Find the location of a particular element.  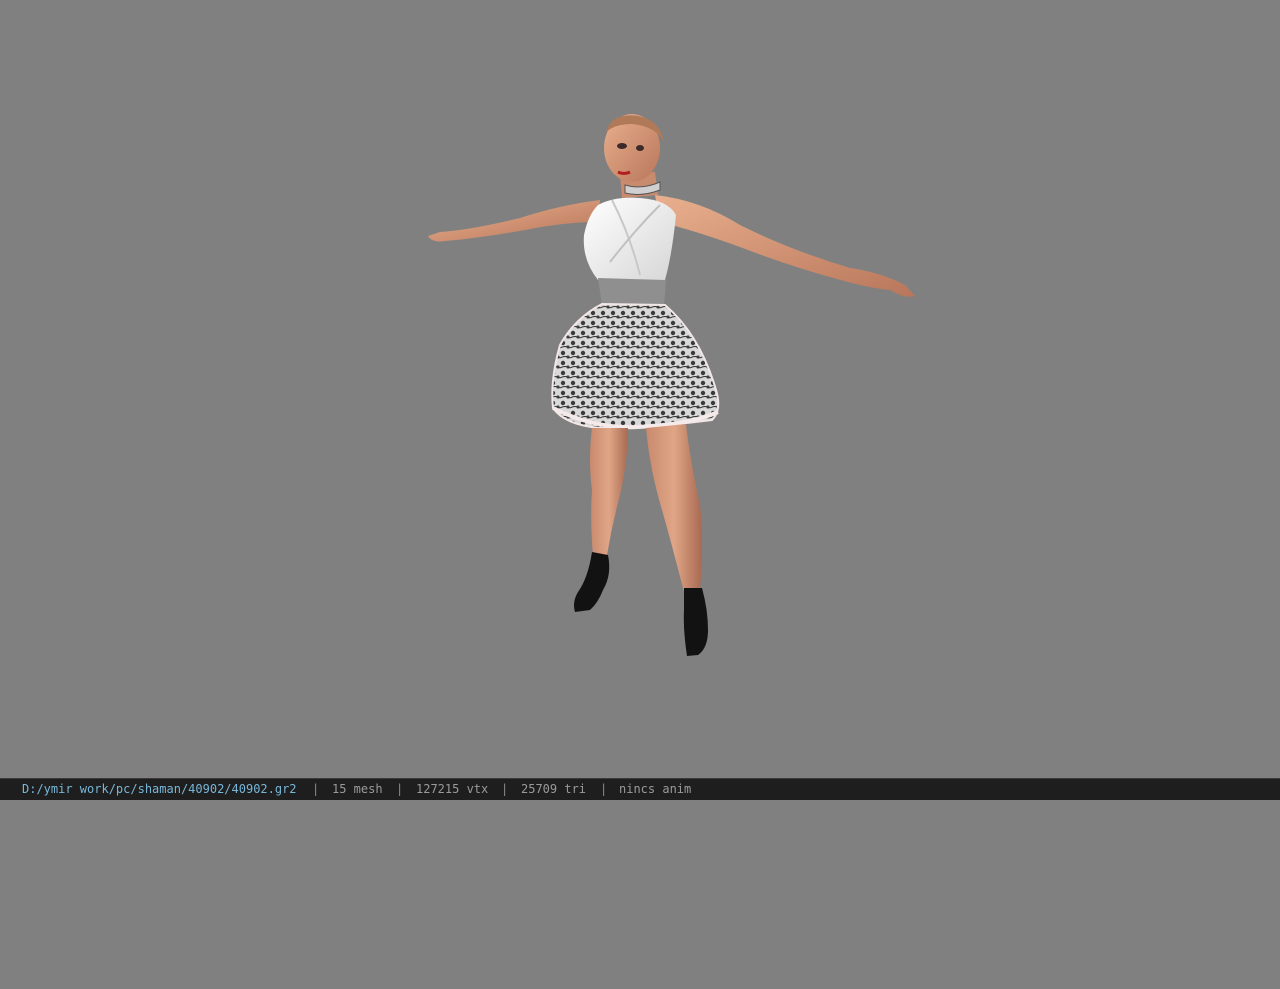

right-shoe is located at coordinates (695, 622).